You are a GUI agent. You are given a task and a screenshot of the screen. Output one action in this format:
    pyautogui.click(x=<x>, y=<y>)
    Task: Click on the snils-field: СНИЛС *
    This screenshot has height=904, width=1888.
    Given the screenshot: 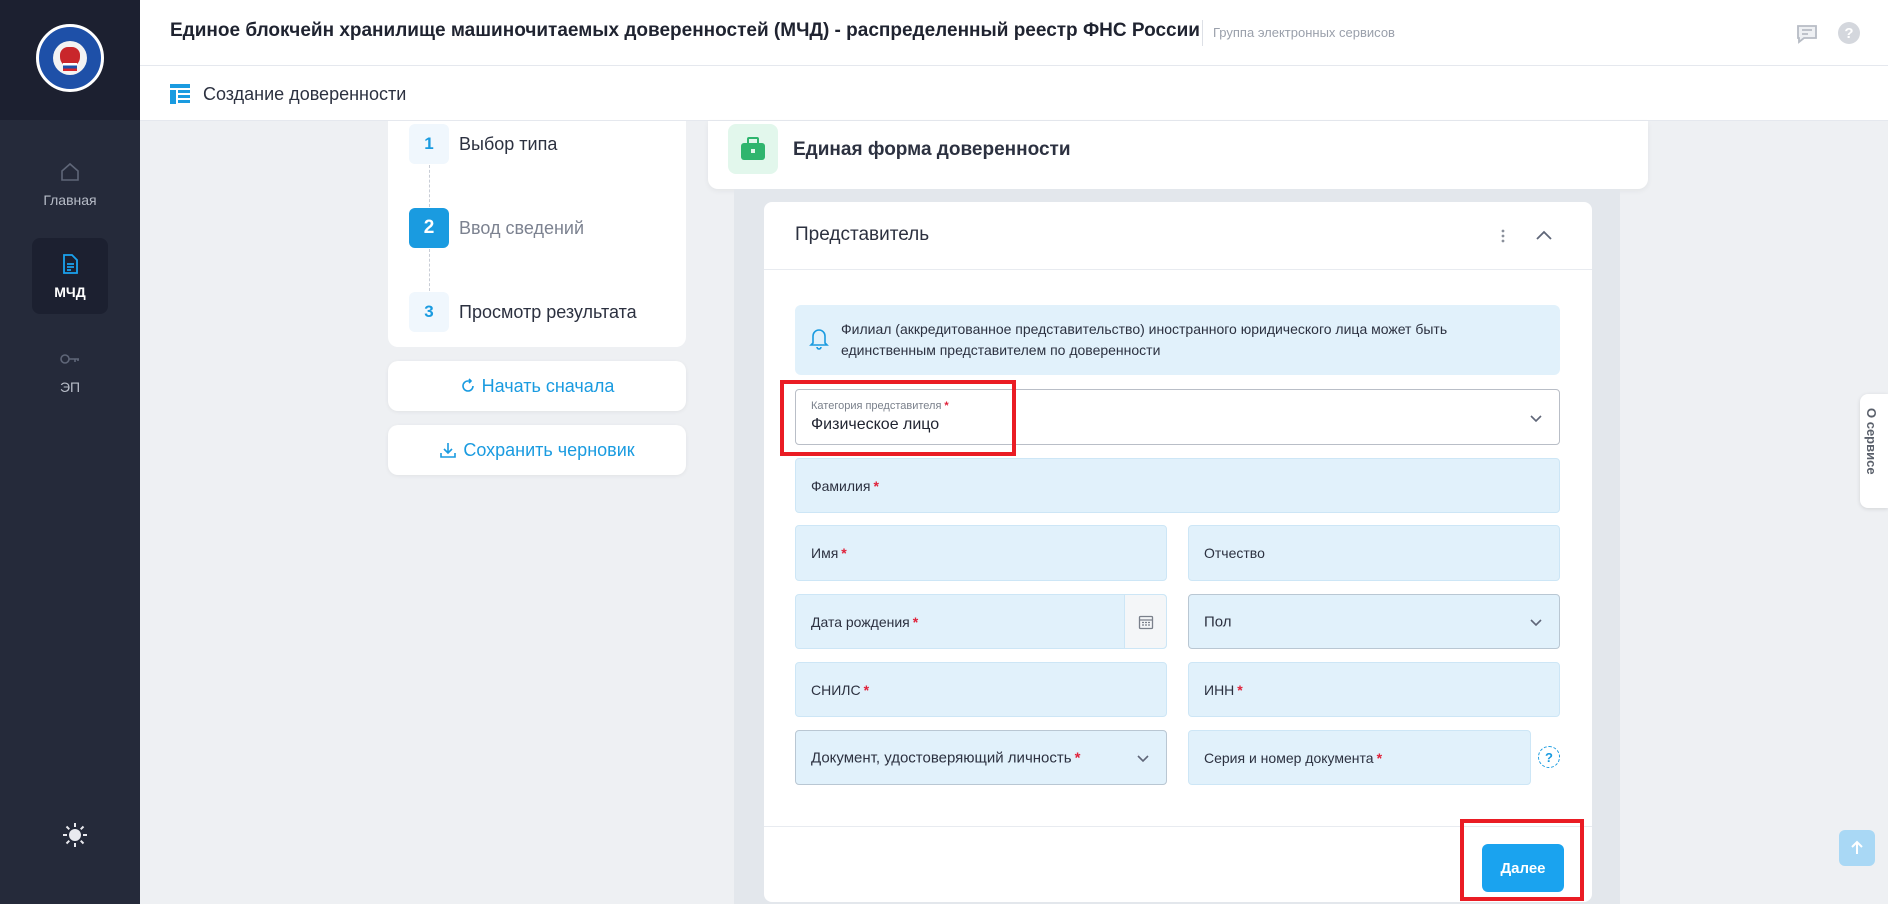 What is the action you would take?
    pyautogui.click(x=981, y=689)
    